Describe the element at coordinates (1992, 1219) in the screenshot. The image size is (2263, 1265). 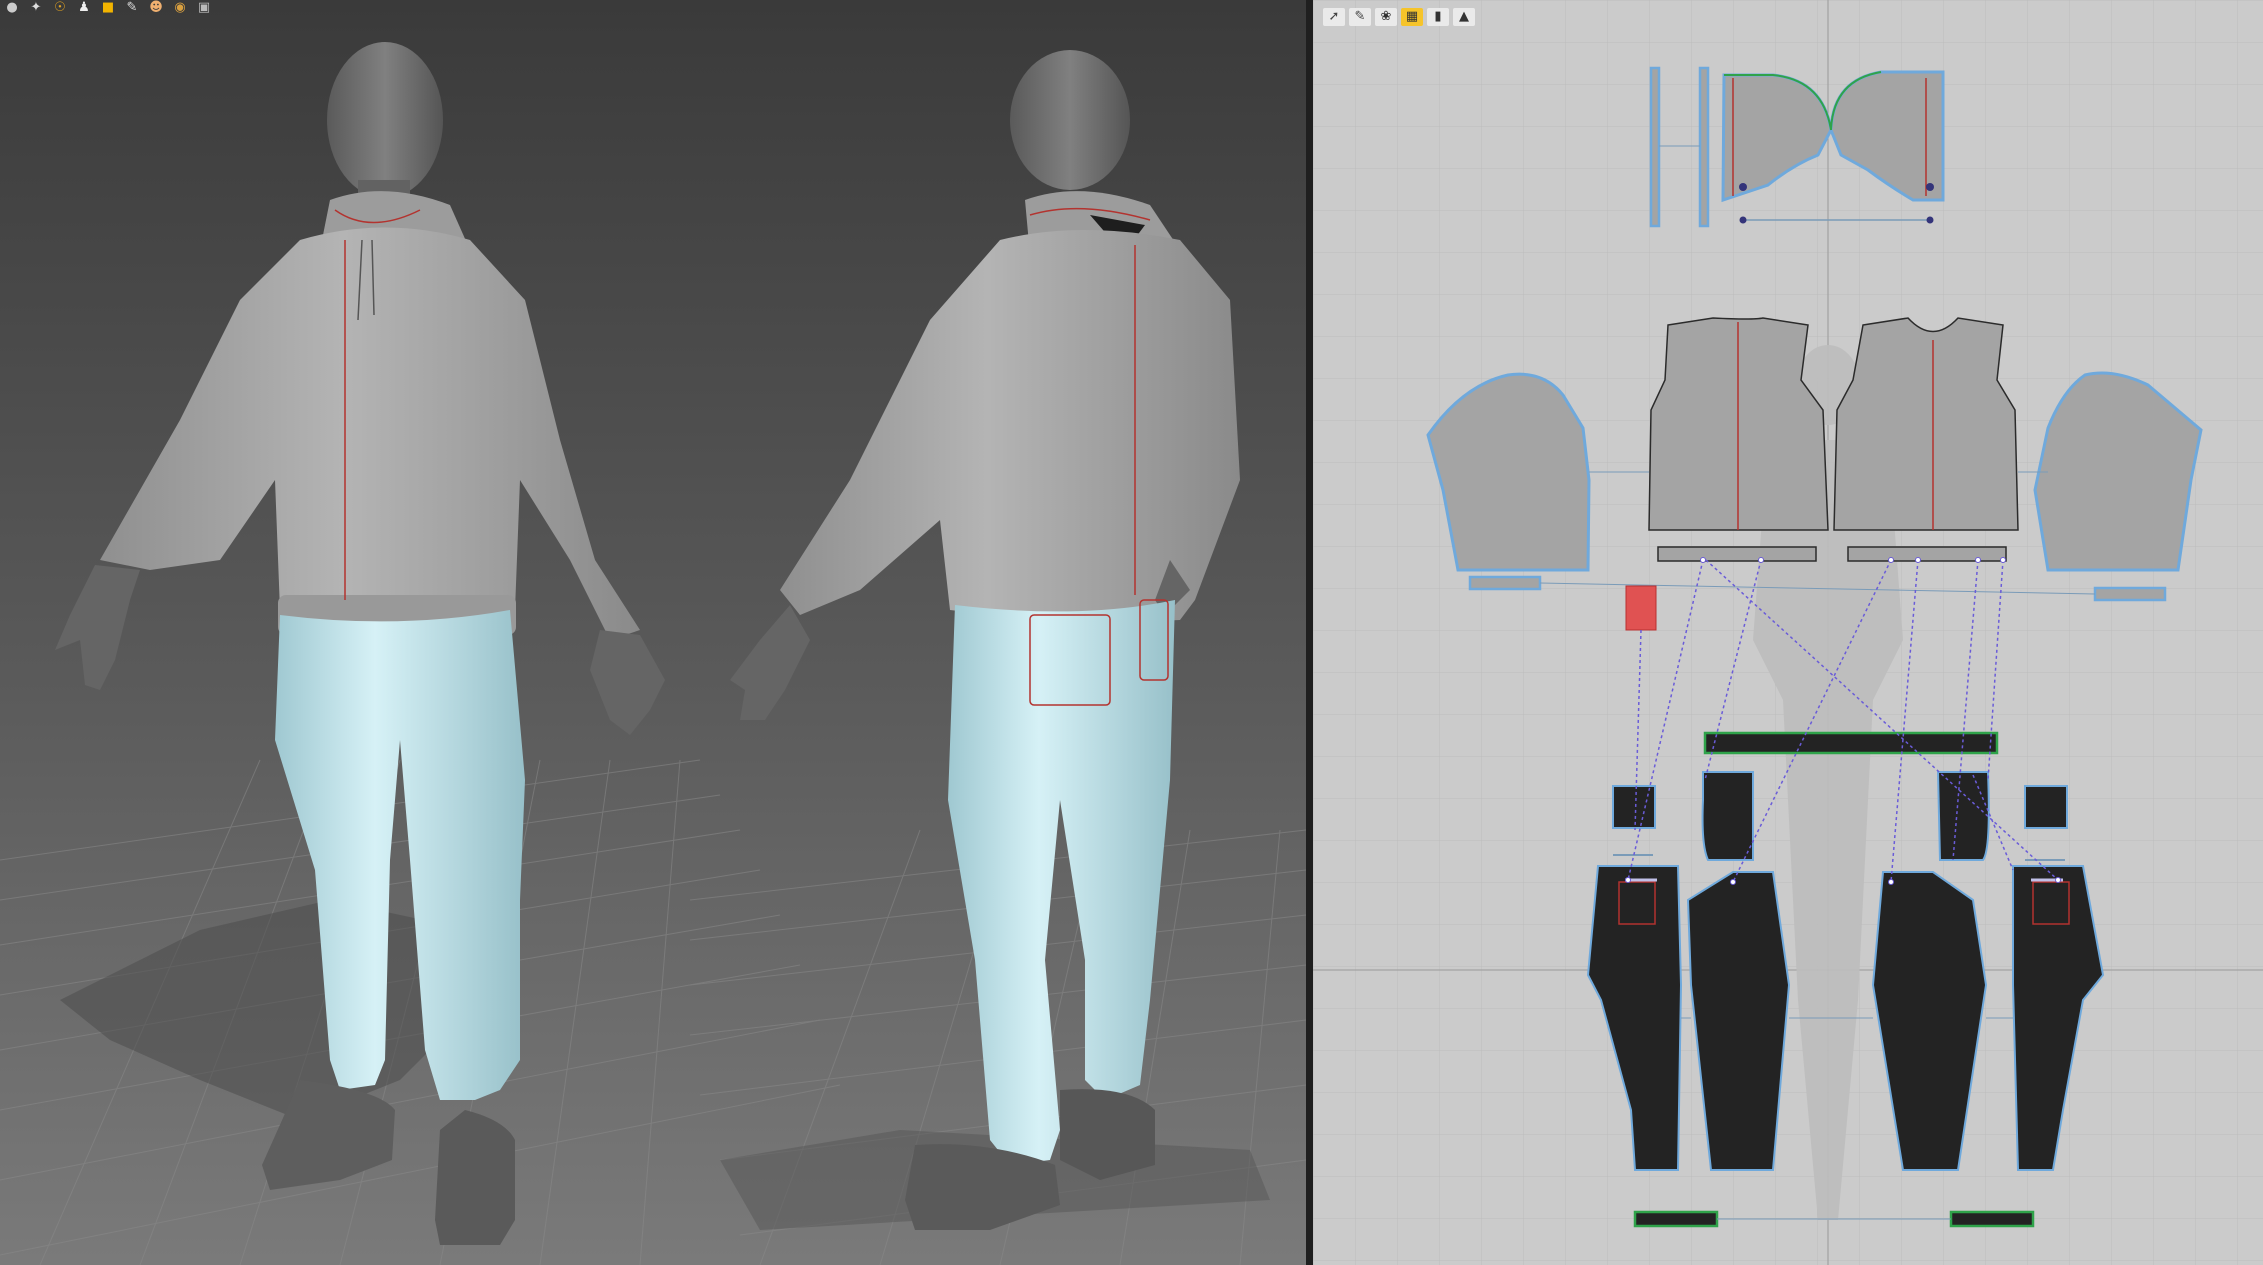
I see `right-ankle-cuff-piece` at that location.